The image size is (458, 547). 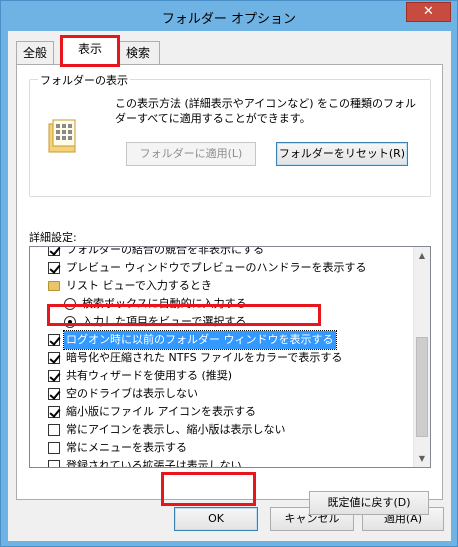 I want to click on list-scrollbar: ▲ ▼, so click(x=421, y=357).